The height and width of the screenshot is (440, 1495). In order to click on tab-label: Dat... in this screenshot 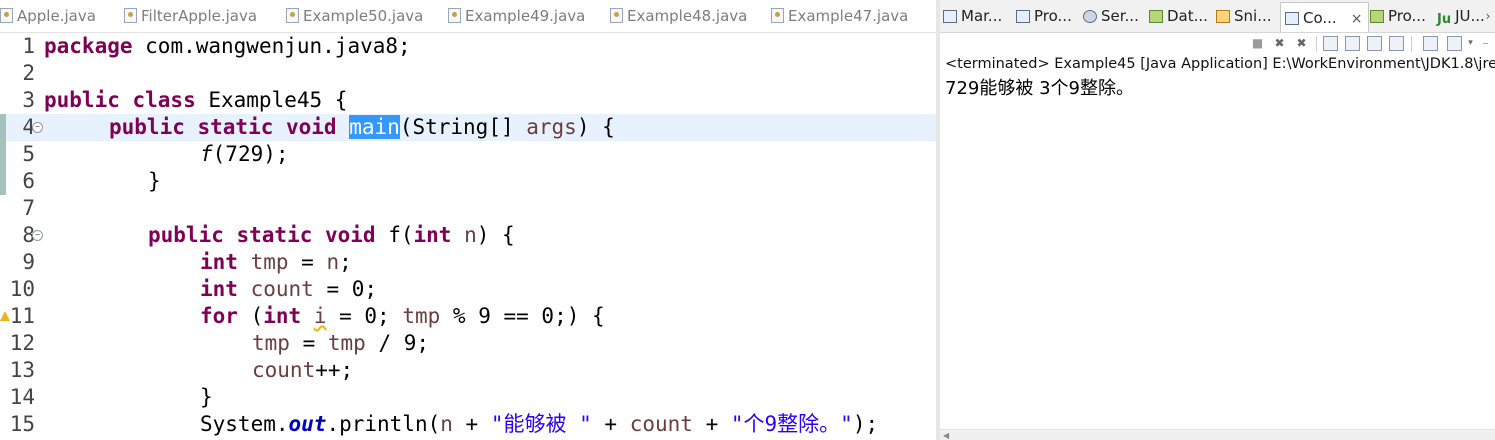, I will do `click(1187, 16)`.